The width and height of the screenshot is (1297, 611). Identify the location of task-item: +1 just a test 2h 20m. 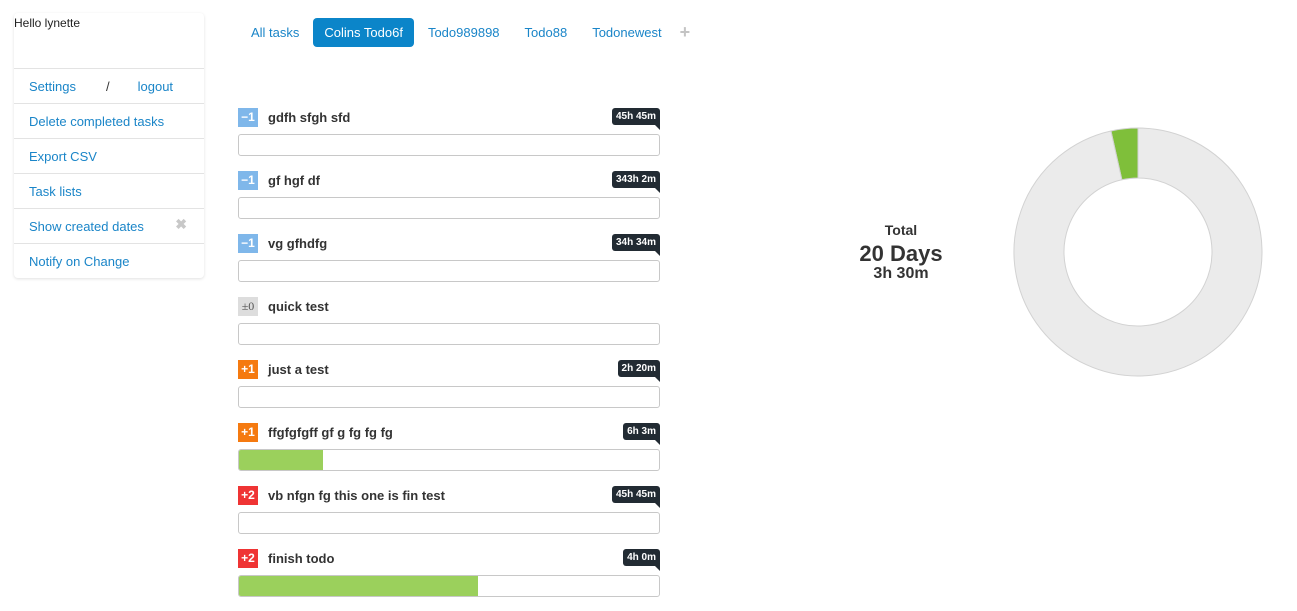
(449, 390).